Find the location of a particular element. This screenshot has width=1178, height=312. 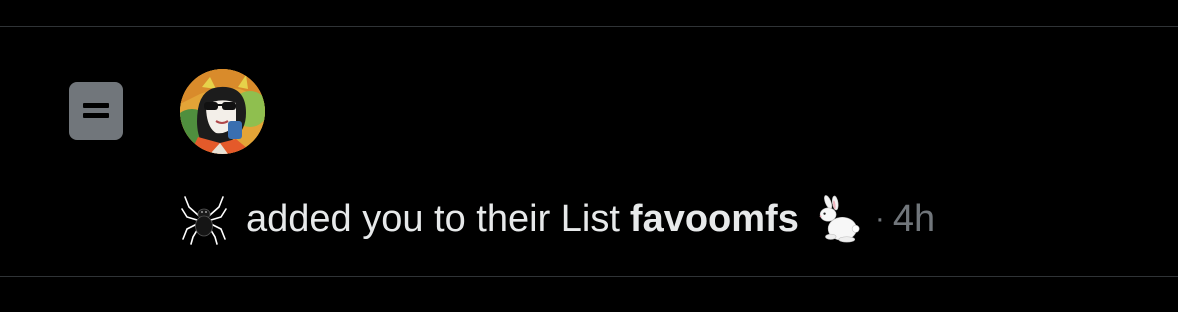

list-name-link: favoomfs is located at coordinates (714, 219).